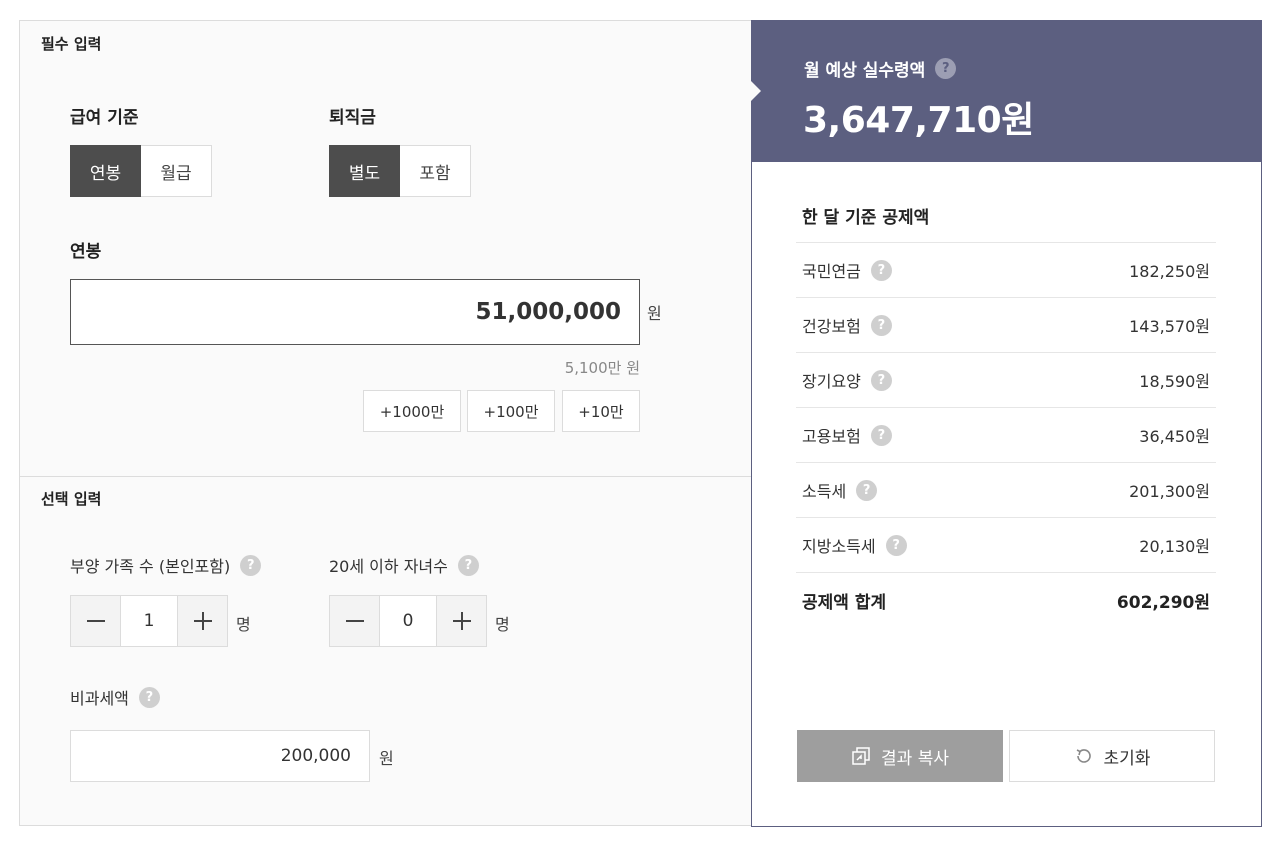  I want to click on pay-basis-toggle: 연봉 월급, so click(141, 171).